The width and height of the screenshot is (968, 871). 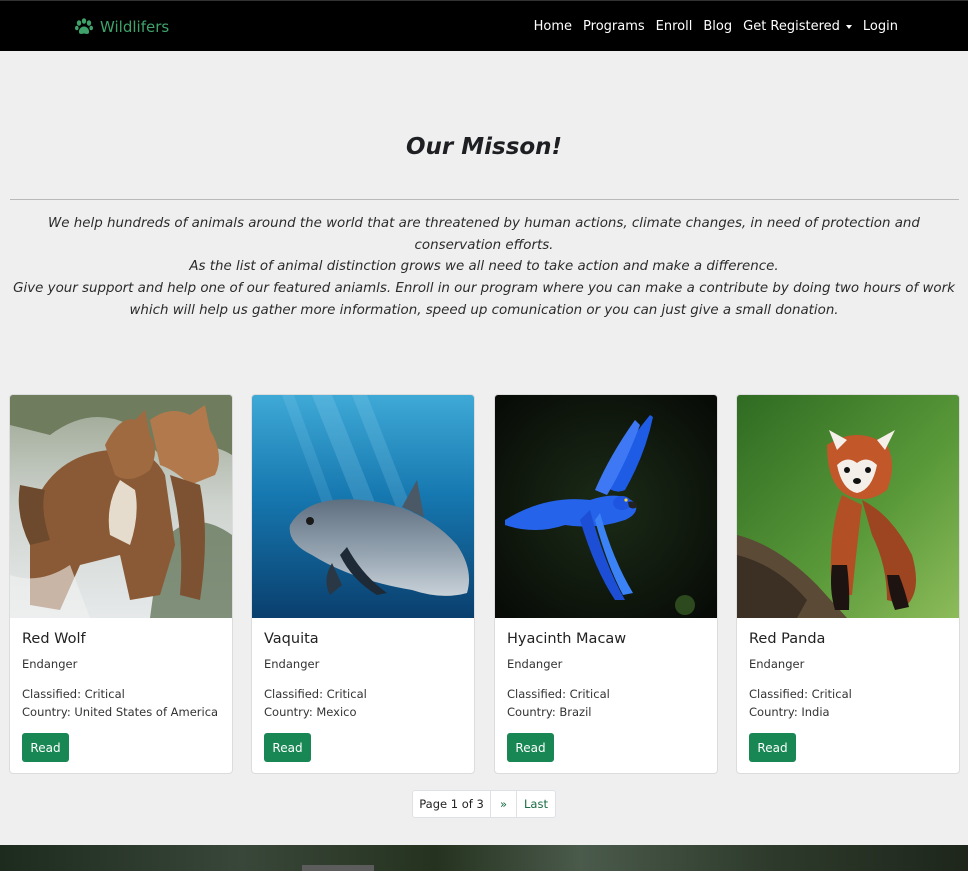 What do you see at coordinates (451, 804) in the screenshot?
I see `page-indicator: Page 1 of 3` at bounding box center [451, 804].